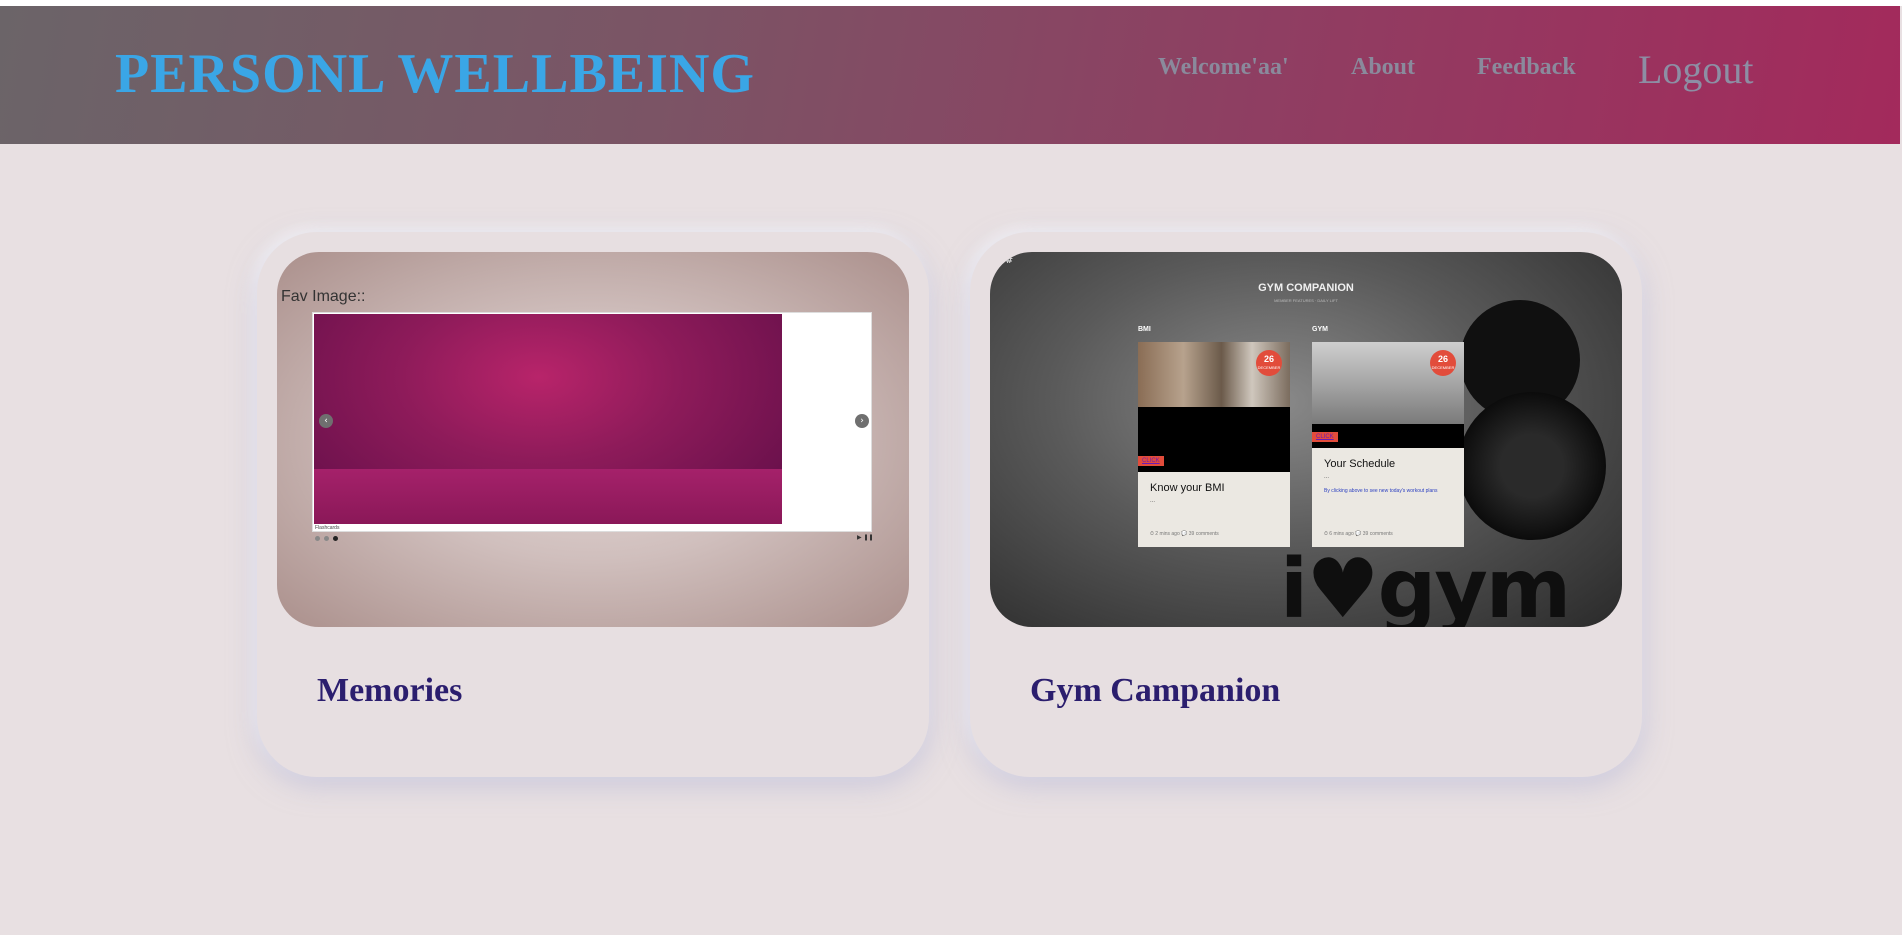  What do you see at coordinates (865, 537) in the screenshot?
I see `play-pause-icon: ▶ ❚❚` at bounding box center [865, 537].